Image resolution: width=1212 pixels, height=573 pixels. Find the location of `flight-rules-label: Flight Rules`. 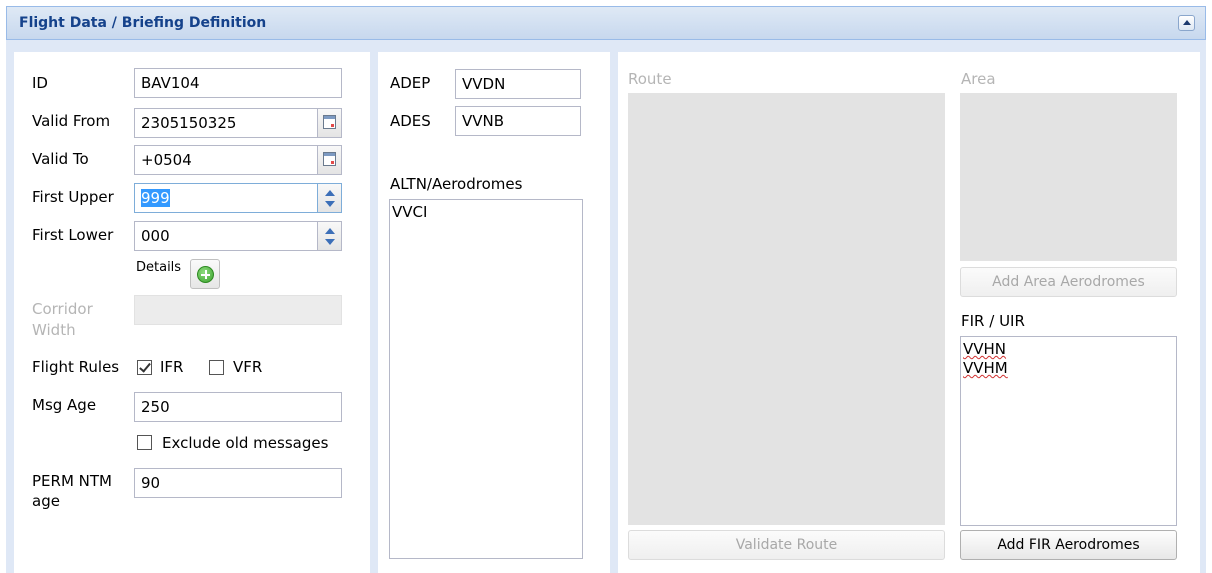

flight-rules-label: Flight Rules is located at coordinates (76, 367).